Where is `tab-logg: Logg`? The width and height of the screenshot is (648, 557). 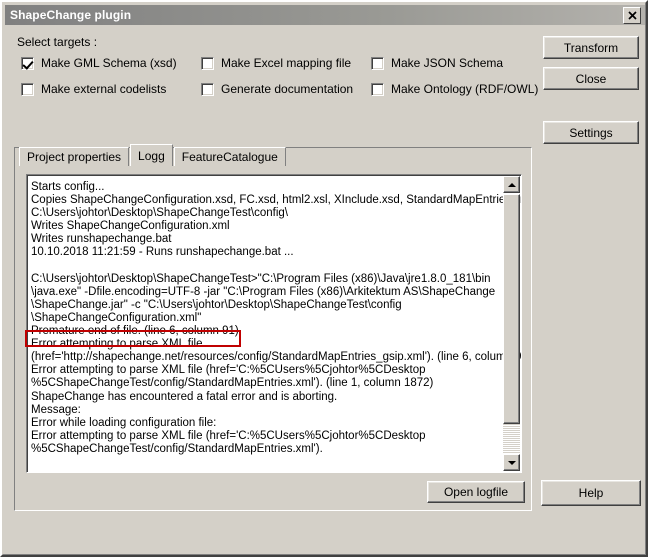
tab-logg: Logg is located at coordinates (151, 155).